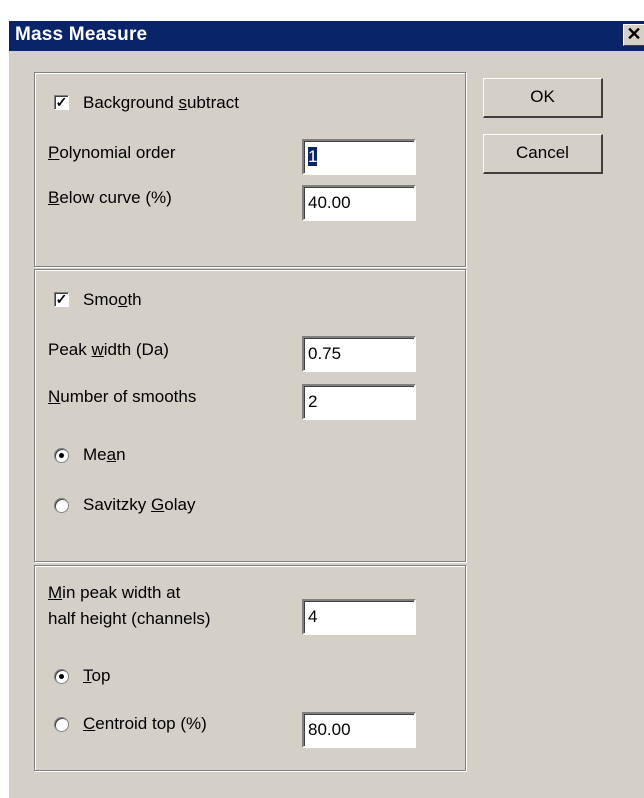  Describe the element at coordinates (359, 730) in the screenshot. I see `centroid-top-field: 80.00` at that location.